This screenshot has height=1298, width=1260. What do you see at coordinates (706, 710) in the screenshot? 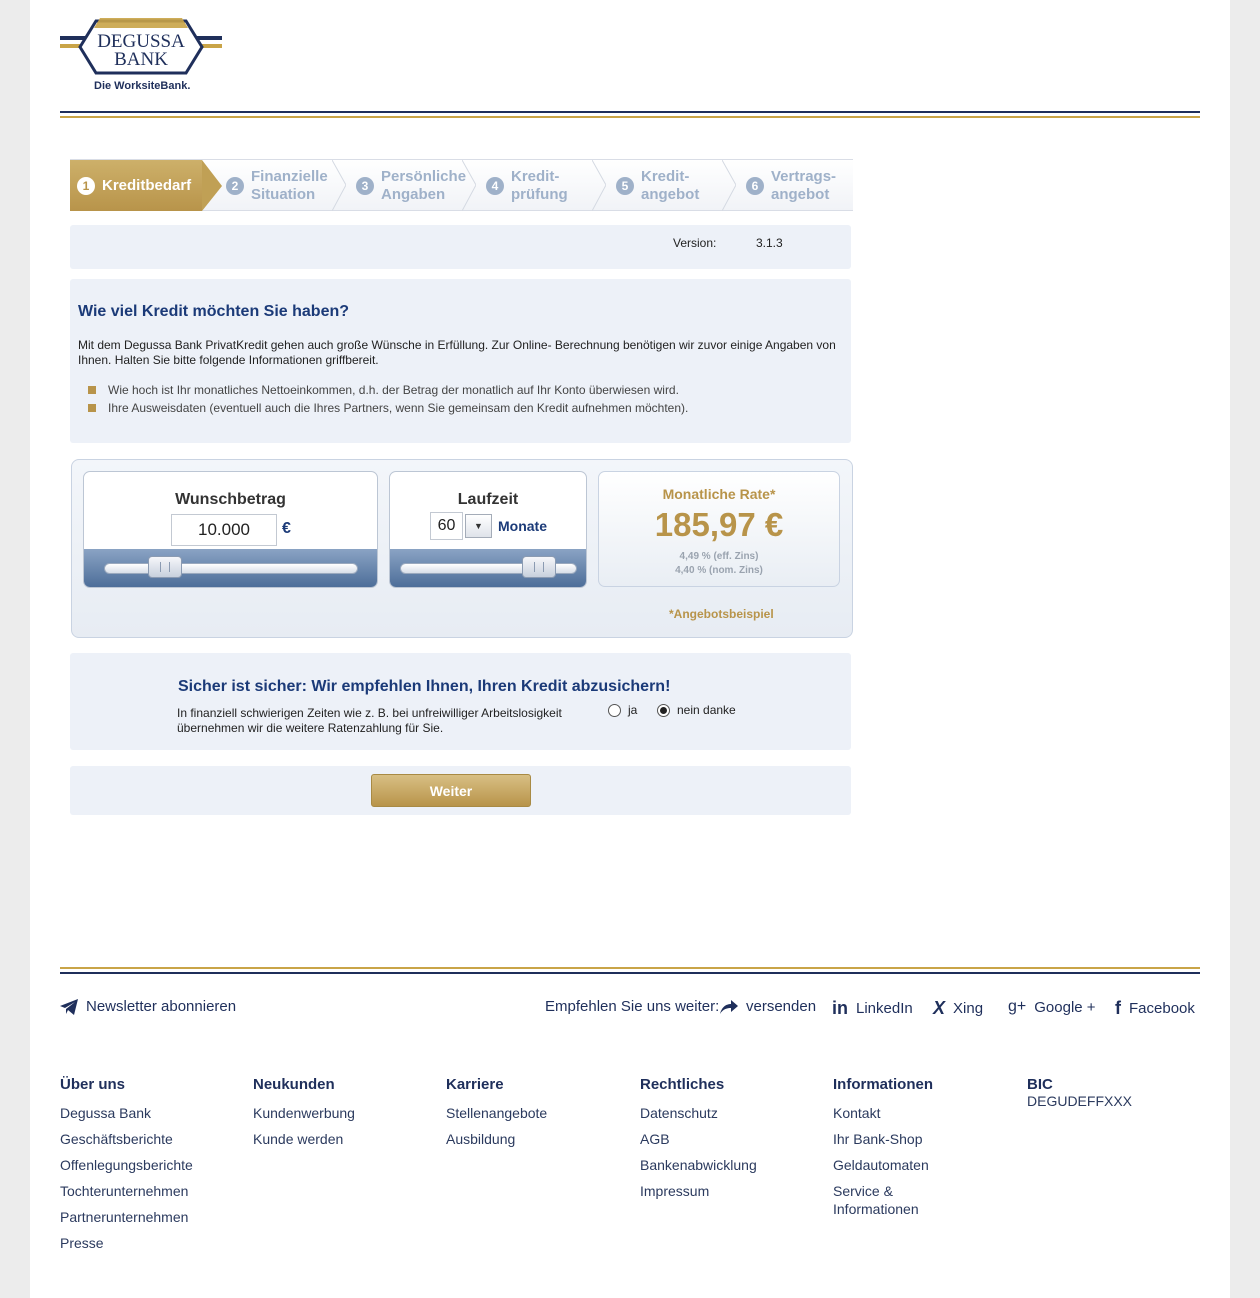
I see `radio-label: nein danke` at bounding box center [706, 710].